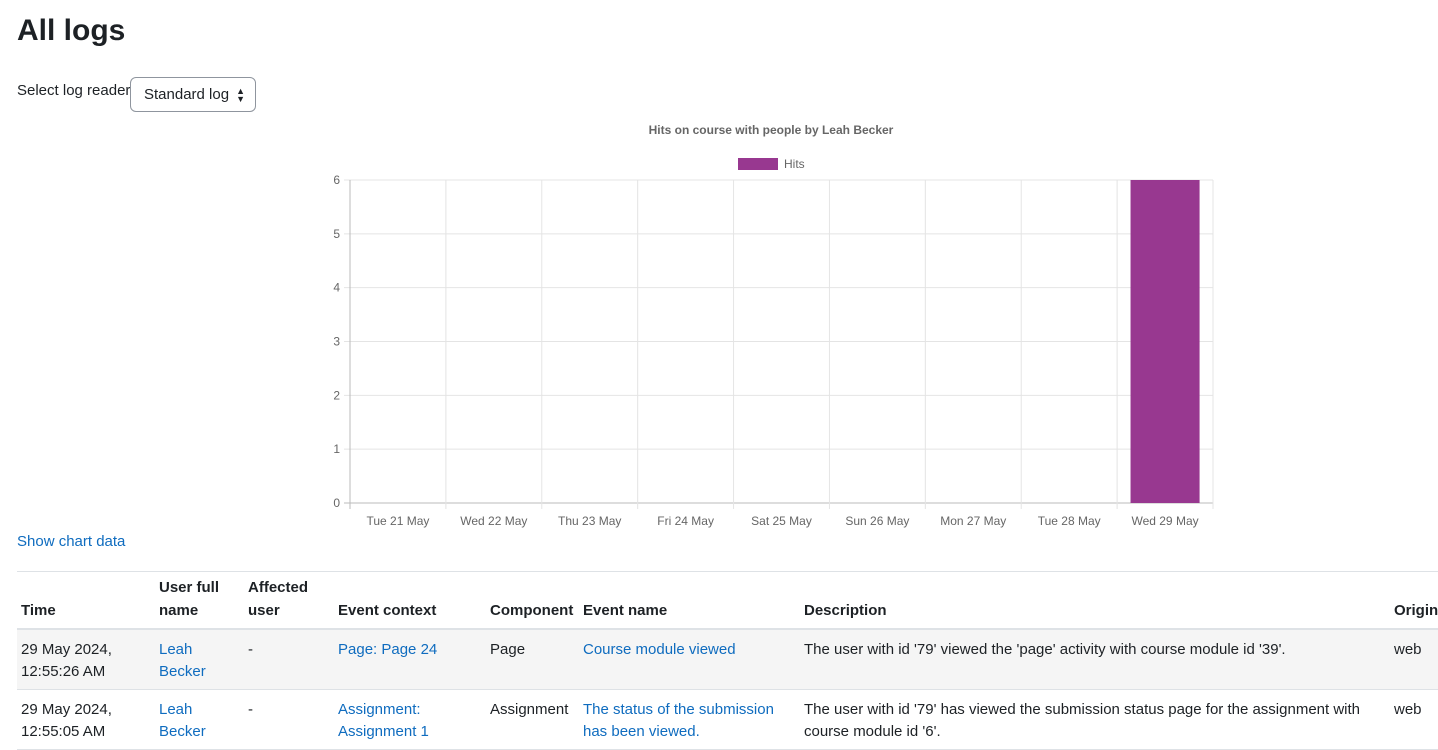 The width and height of the screenshot is (1438, 750). What do you see at coordinates (74, 90) in the screenshot?
I see `log-reader-label: Select log reader` at bounding box center [74, 90].